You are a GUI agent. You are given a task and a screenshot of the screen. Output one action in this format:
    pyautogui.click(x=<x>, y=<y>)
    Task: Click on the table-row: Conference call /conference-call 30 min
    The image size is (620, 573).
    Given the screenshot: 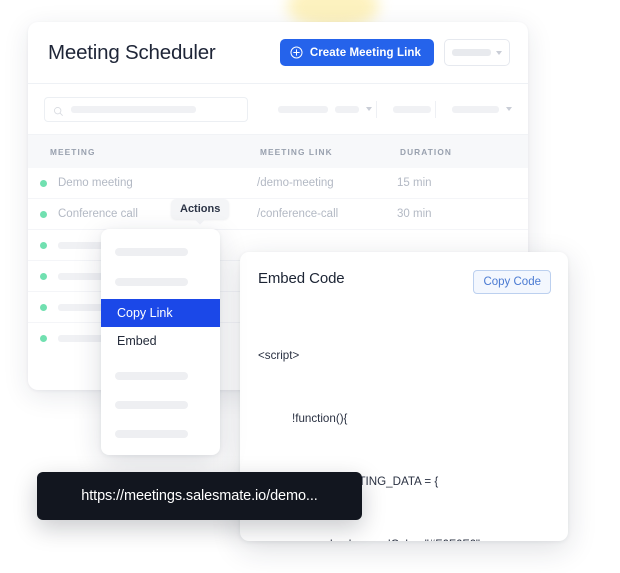 What is the action you would take?
    pyautogui.click(x=278, y=214)
    